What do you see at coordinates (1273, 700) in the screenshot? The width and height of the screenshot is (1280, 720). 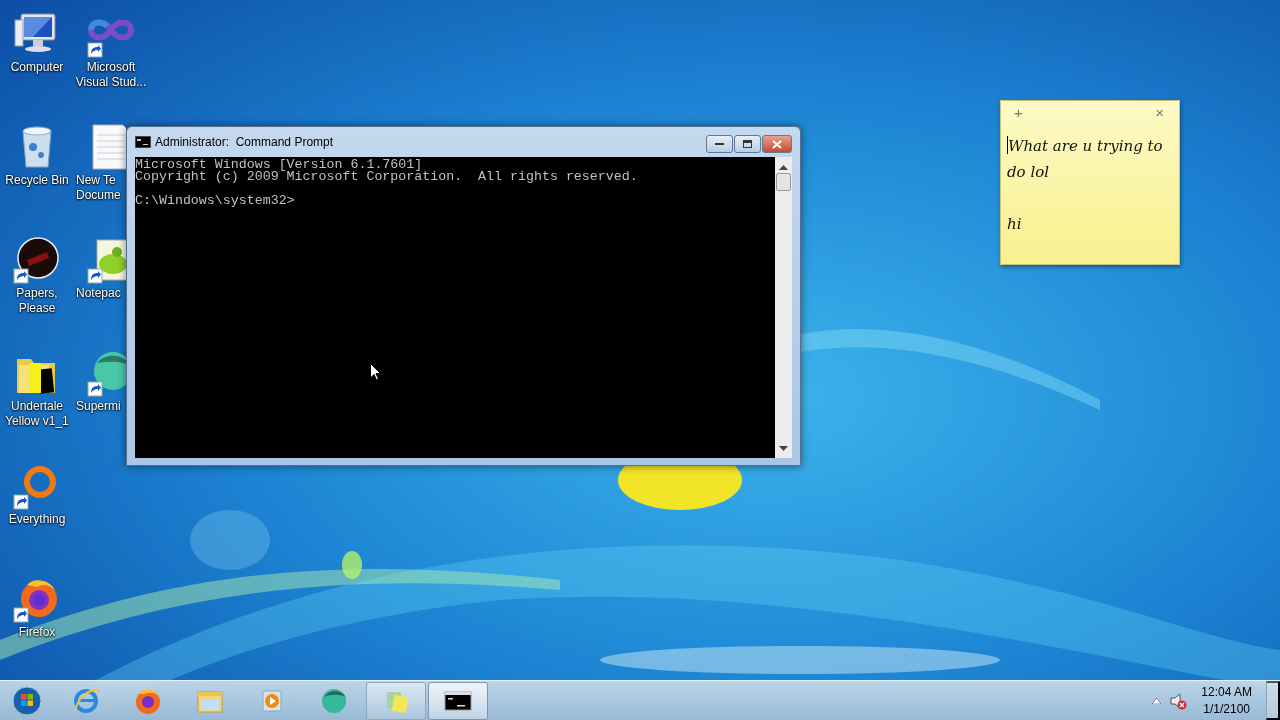 I see `show-desktop-button` at bounding box center [1273, 700].